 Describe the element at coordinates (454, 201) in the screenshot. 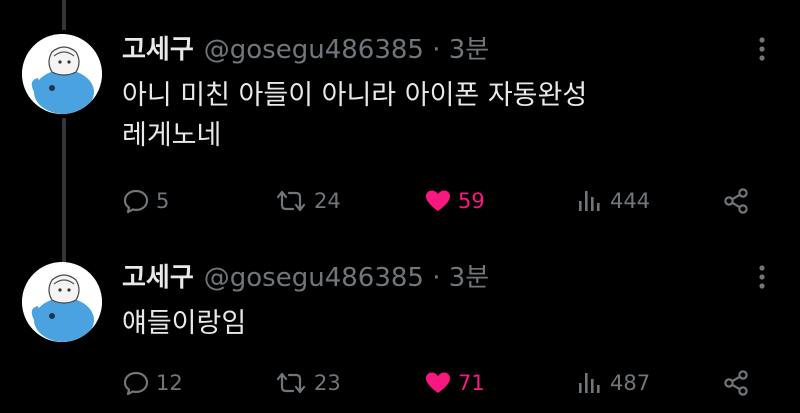

I see `like-button: 59` at that location.